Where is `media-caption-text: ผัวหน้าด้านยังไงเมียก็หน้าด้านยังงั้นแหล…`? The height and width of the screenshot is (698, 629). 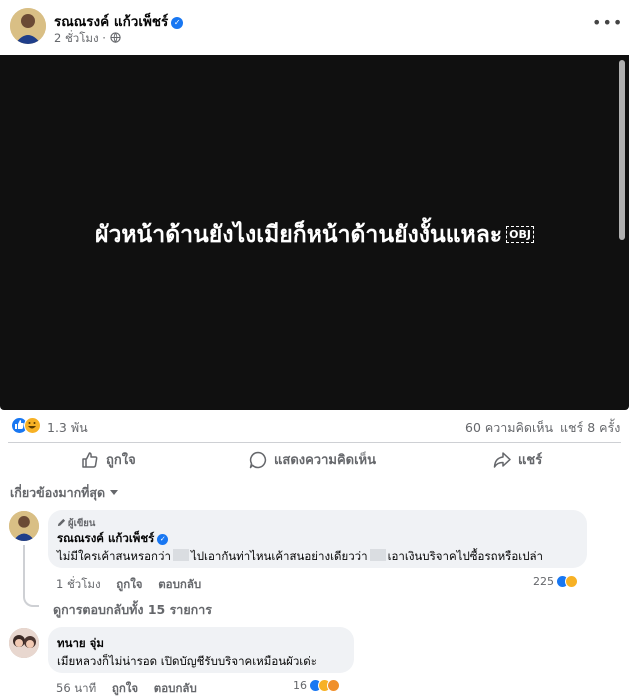
media-caption-text: ผัวหน้าด้านยังไงเมียก็หน้าด้านยังงั้นแหล… is located at coordinates (299, 235).